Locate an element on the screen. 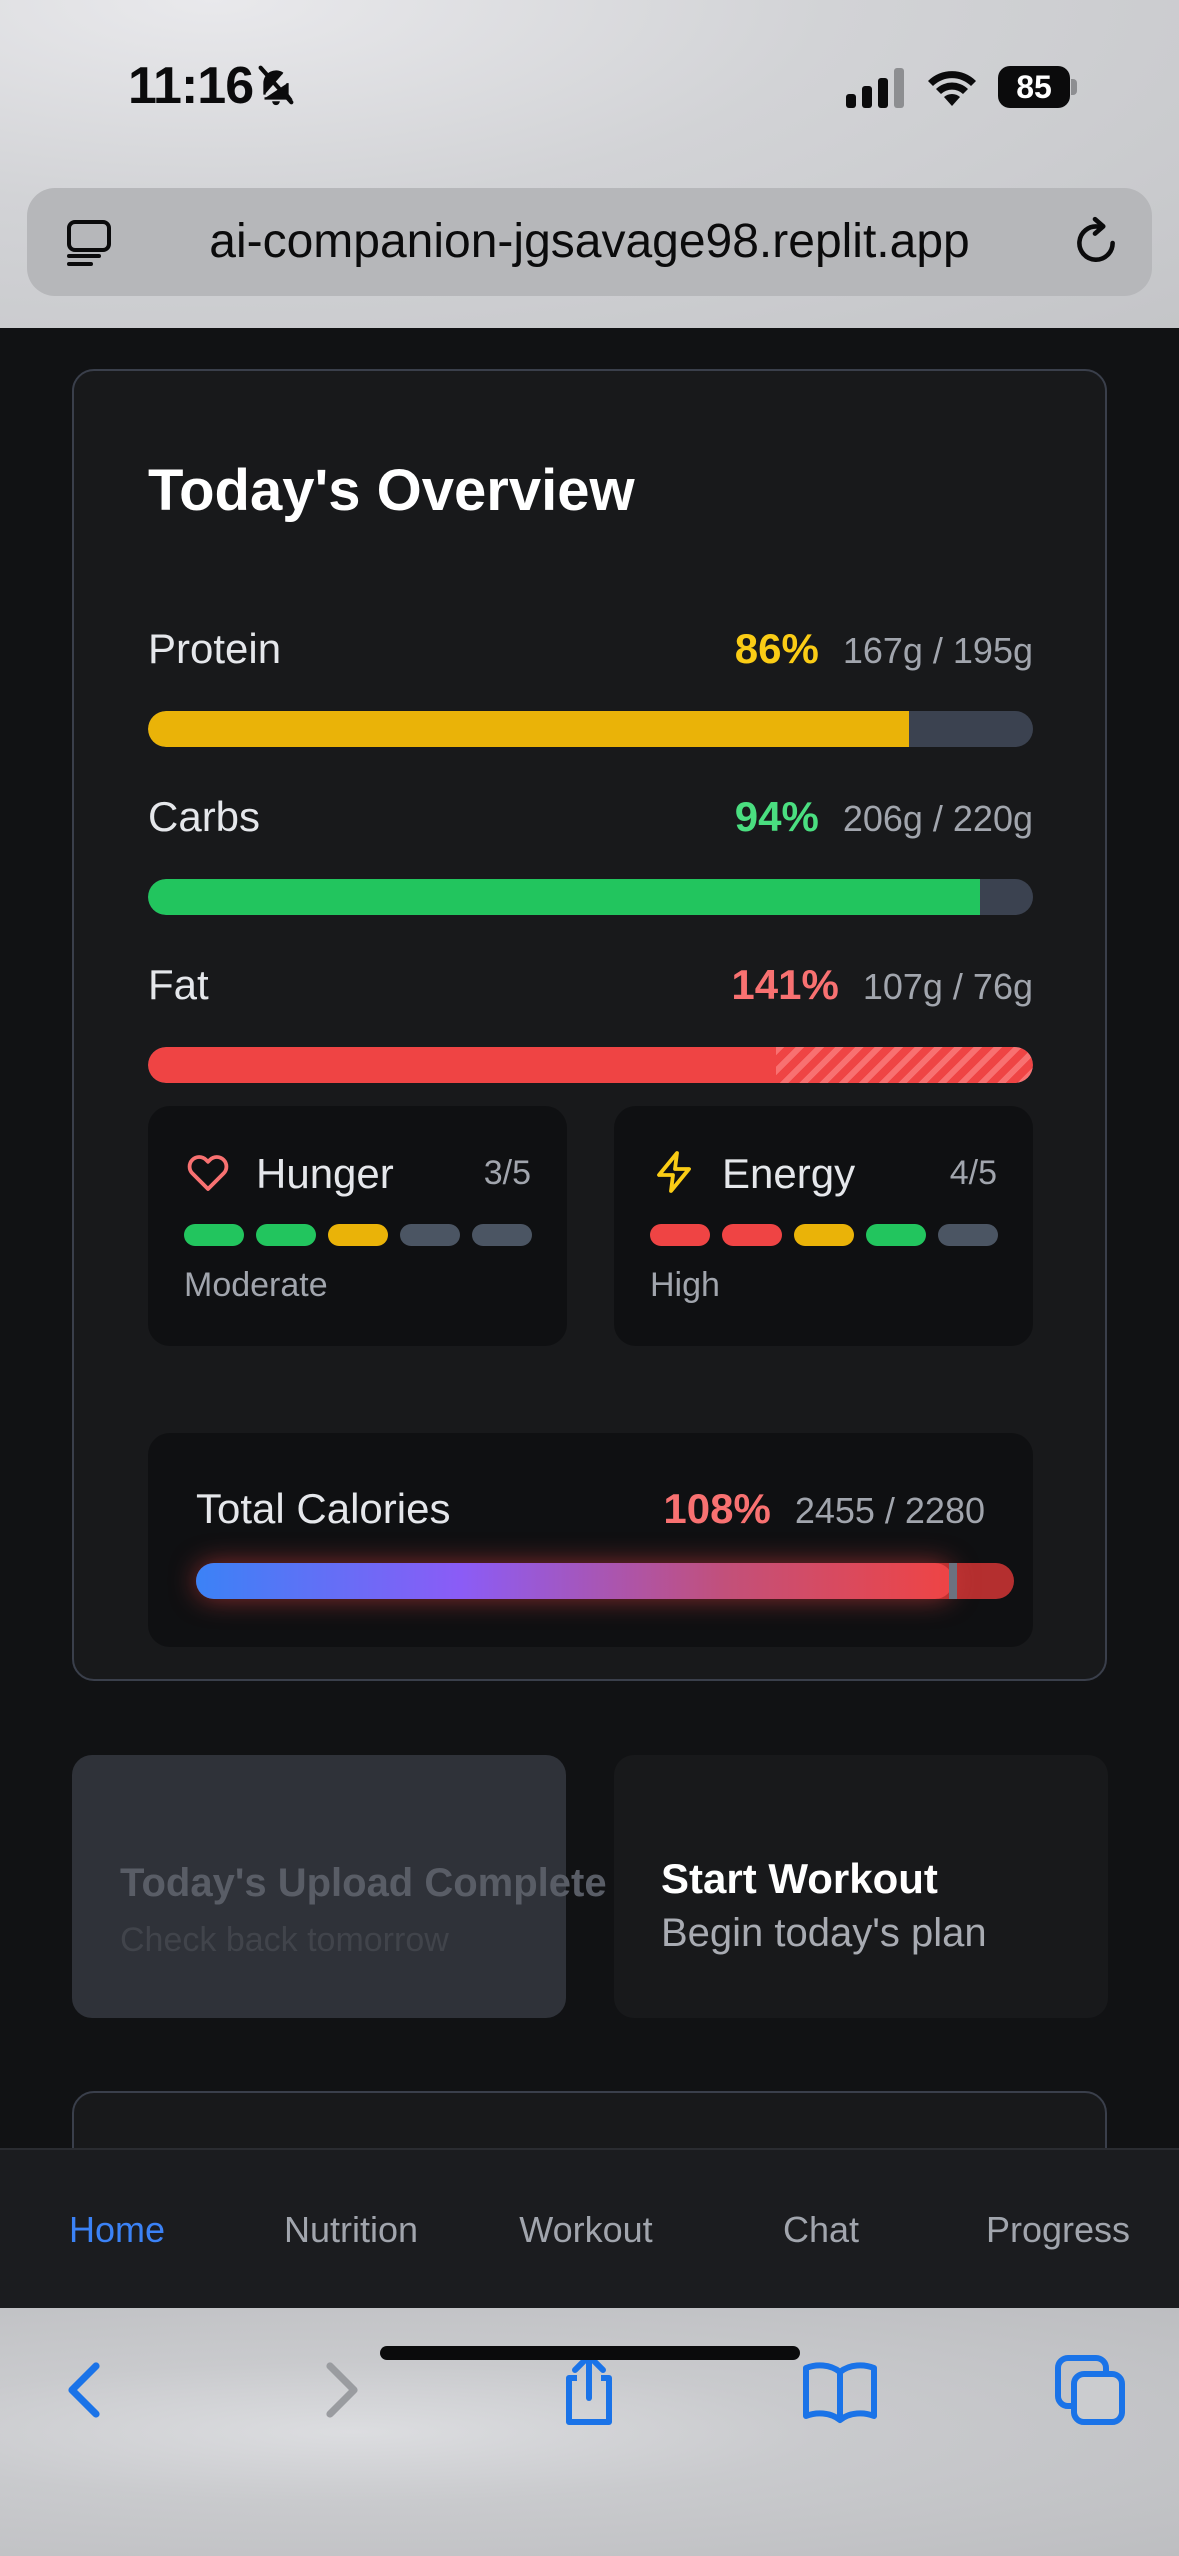  macro-amount: 167g / 195g is located at coordinates (937, 650).